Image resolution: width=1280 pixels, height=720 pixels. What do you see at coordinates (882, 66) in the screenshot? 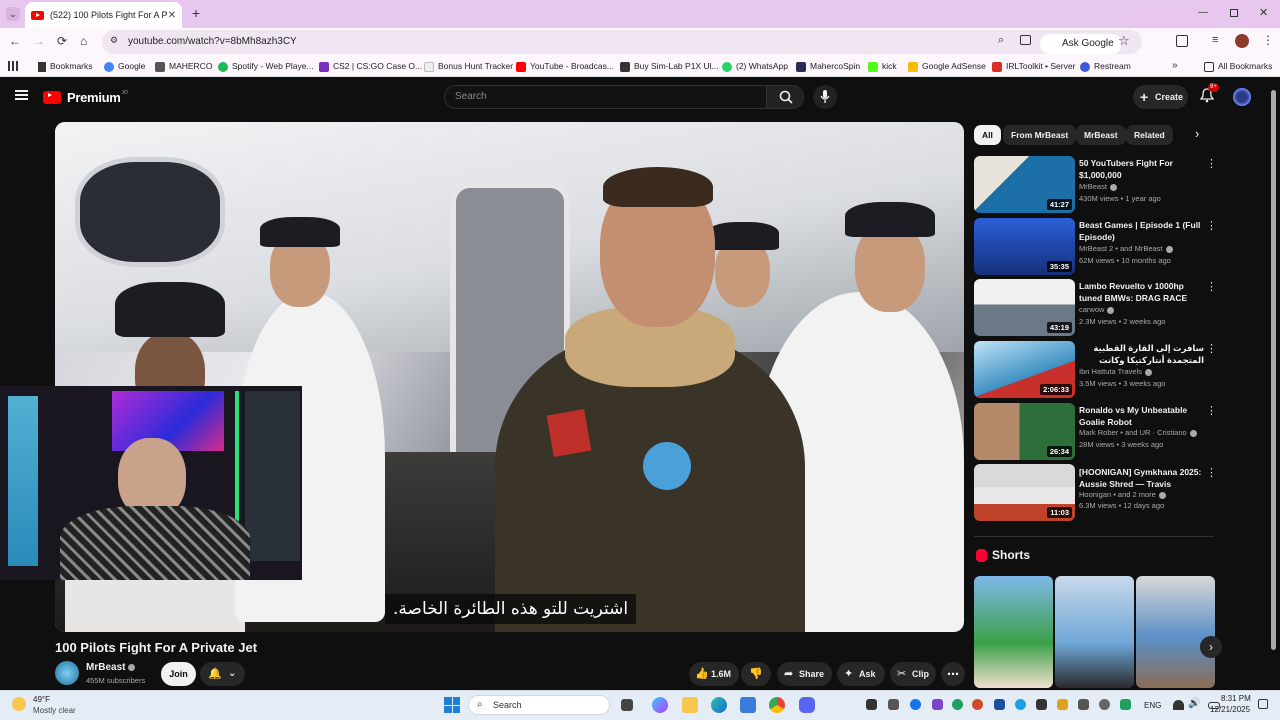
I see `bookmark-item: kick` at bounding box center [882, 66].